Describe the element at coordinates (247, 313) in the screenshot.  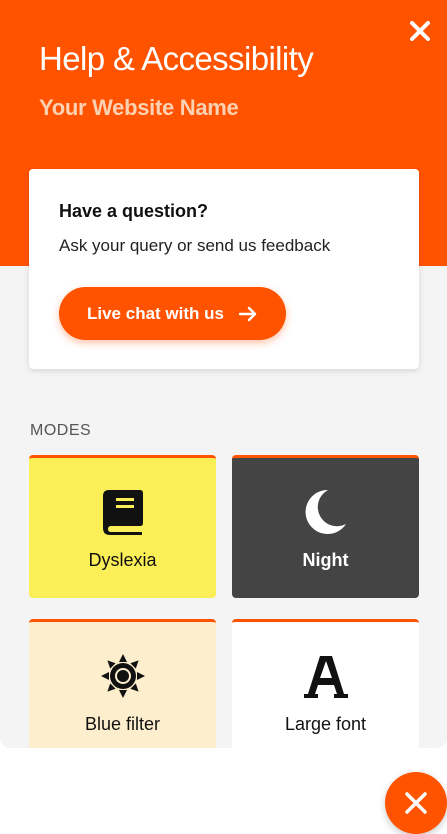
I see `arrow-right-icon` at that location.